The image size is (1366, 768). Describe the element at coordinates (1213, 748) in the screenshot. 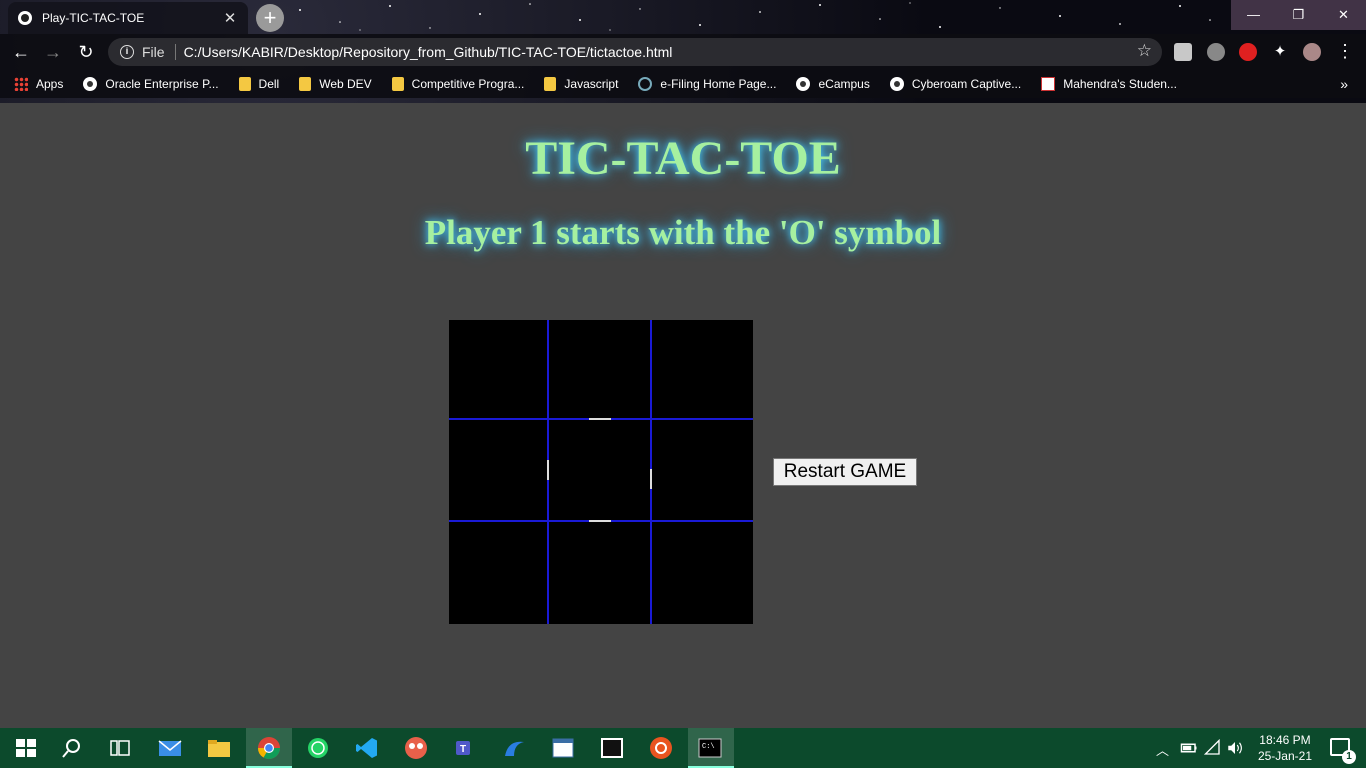

I see `wifi-icon` at that location.